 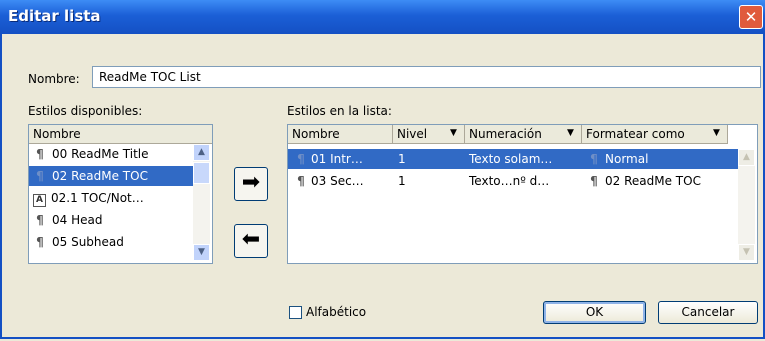 I want to click on character-style-icon: A, so click(x=39, y=200).